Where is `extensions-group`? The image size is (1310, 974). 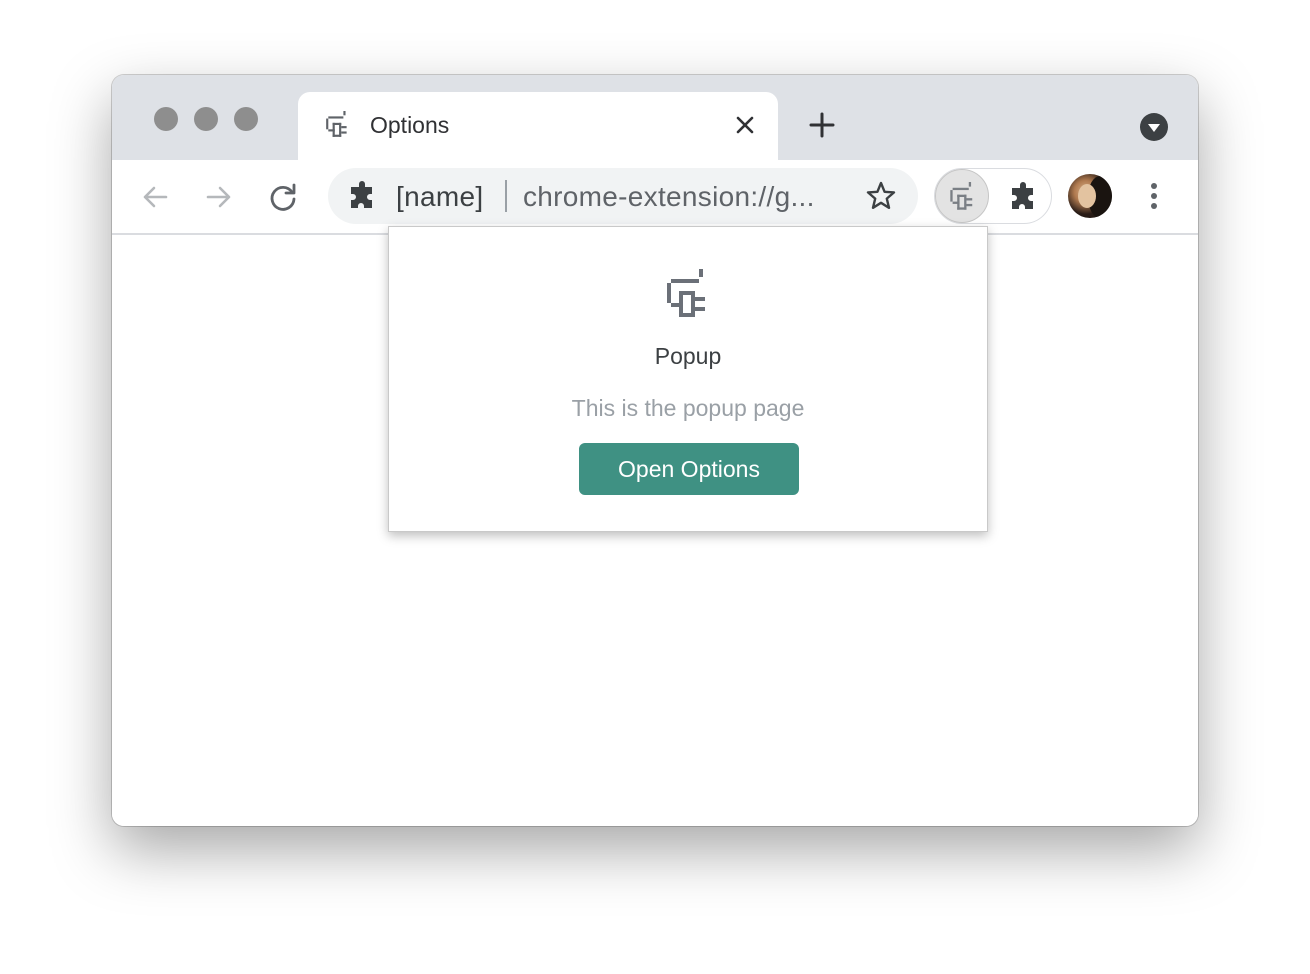 extensions-group is located at coordinates (993, 196).